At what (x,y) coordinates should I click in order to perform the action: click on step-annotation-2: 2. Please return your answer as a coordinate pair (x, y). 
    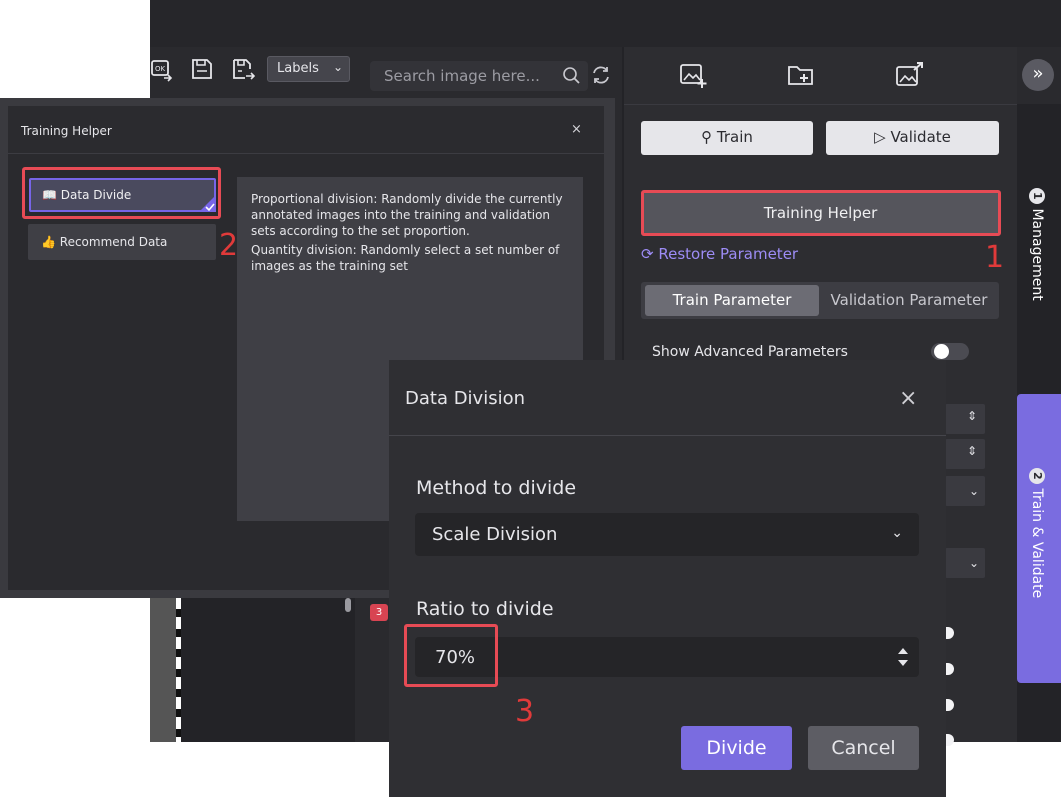
    Looking at the image, I should click on (229, 245).